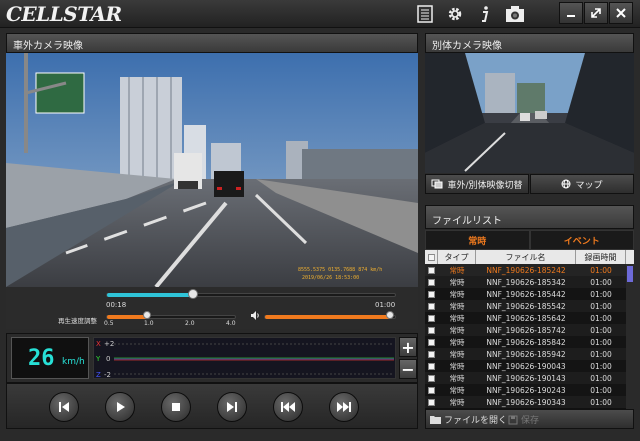 This screenshot has width=640, height=441. I want to click on tab-event: イベント, so click(581, 240).